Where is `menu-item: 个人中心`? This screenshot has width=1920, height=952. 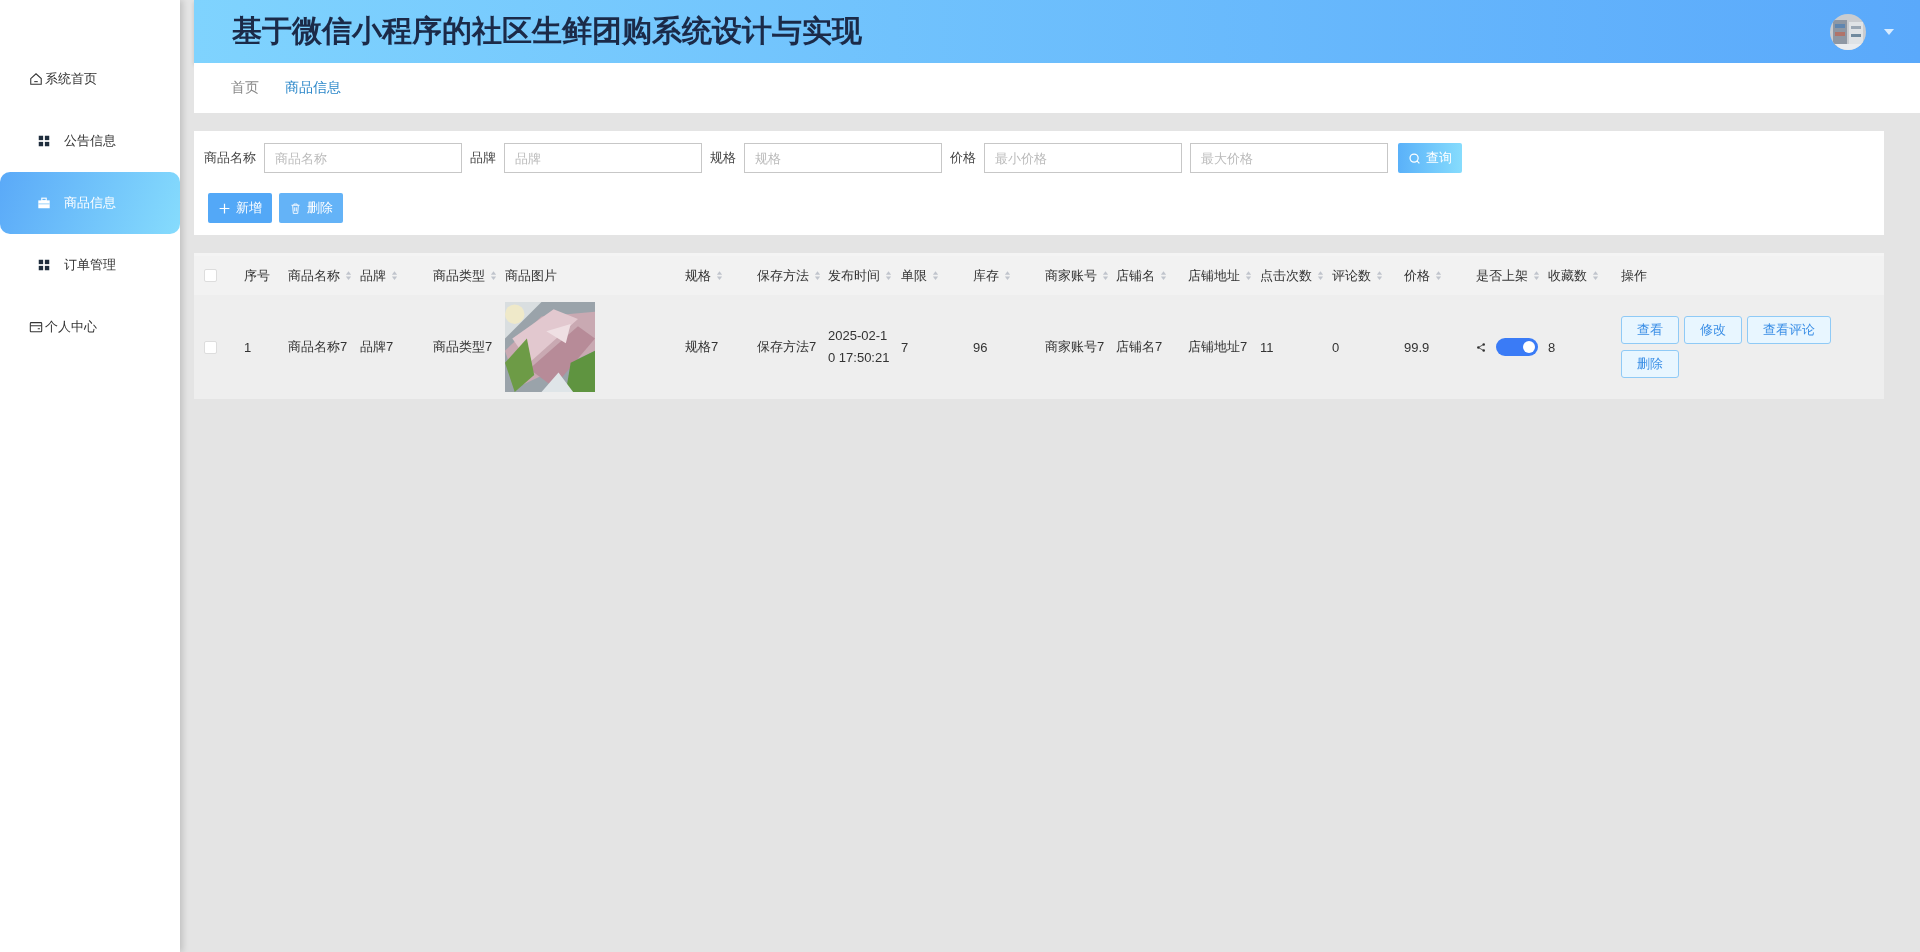
menu-item: 个人中心 is located at coordinates (90, 327).